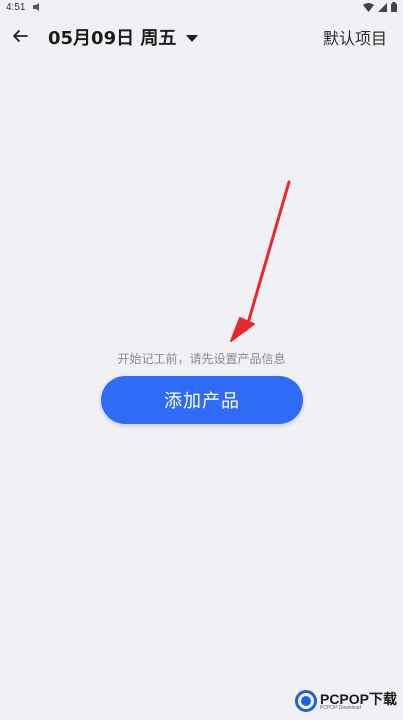 Image resolution: width=403 pixels, height=720 pixels. I want to click on watermark-text: PCPOP下载 PCPOP Download, so click(358, 701).